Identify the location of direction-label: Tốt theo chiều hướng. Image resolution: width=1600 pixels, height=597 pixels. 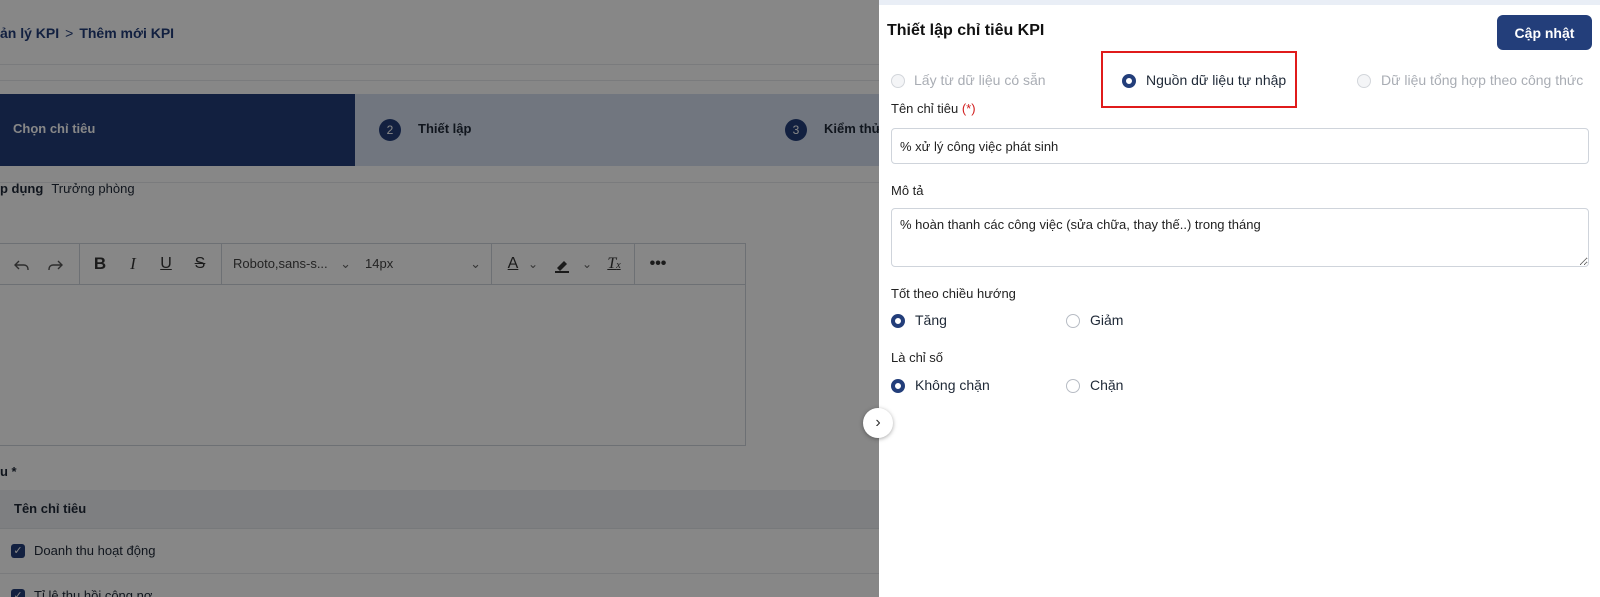
(953, 293).